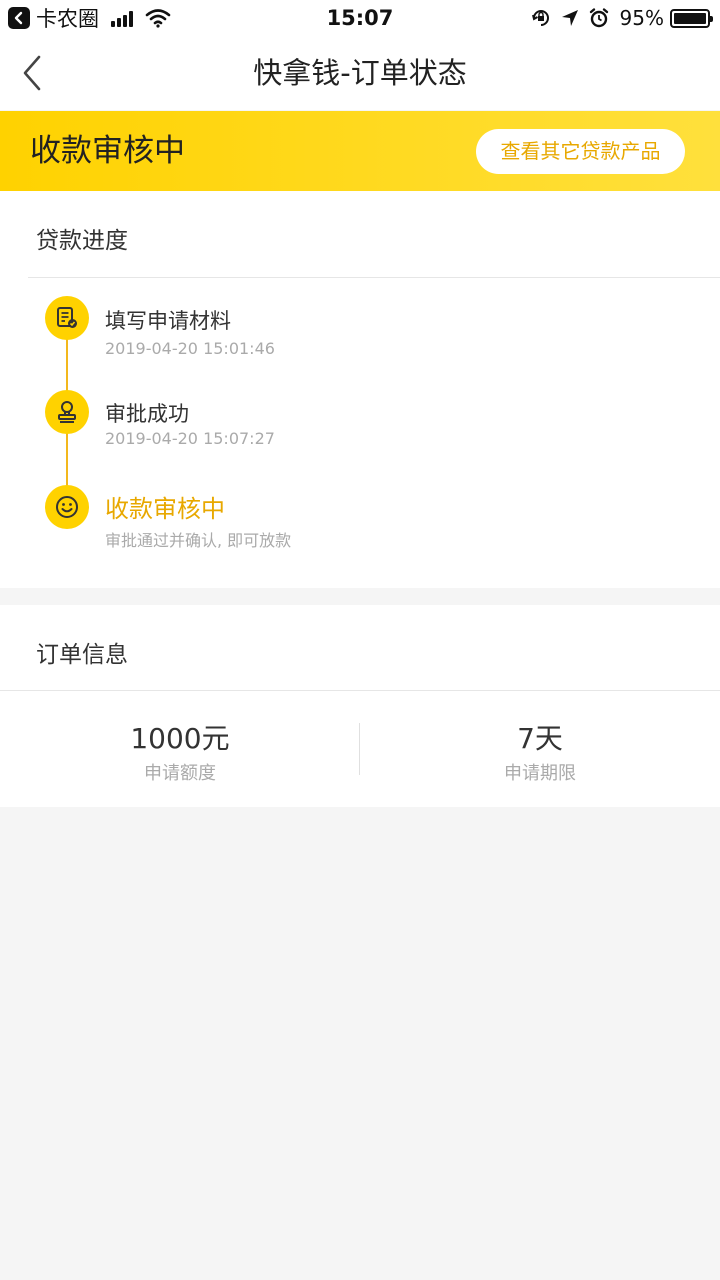  What do you see at coordinates (168, 321) in the screenshot?
I see `step-label: 填写申请材料` at bounding box center [168, 321].